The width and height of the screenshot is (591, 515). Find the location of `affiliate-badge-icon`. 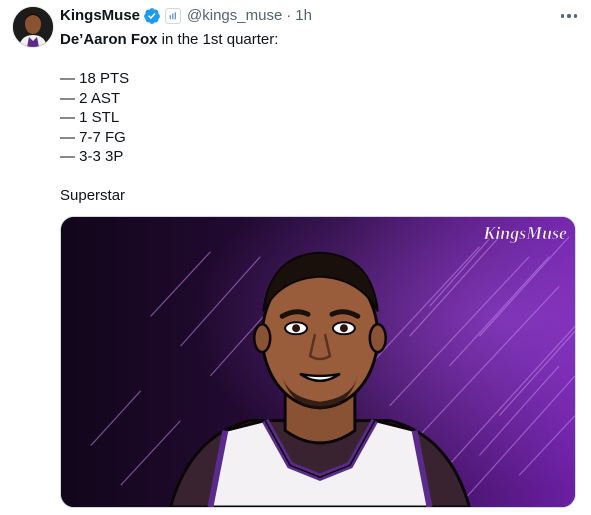

affiliate-badge-icon is located at coordinates (173, 16).